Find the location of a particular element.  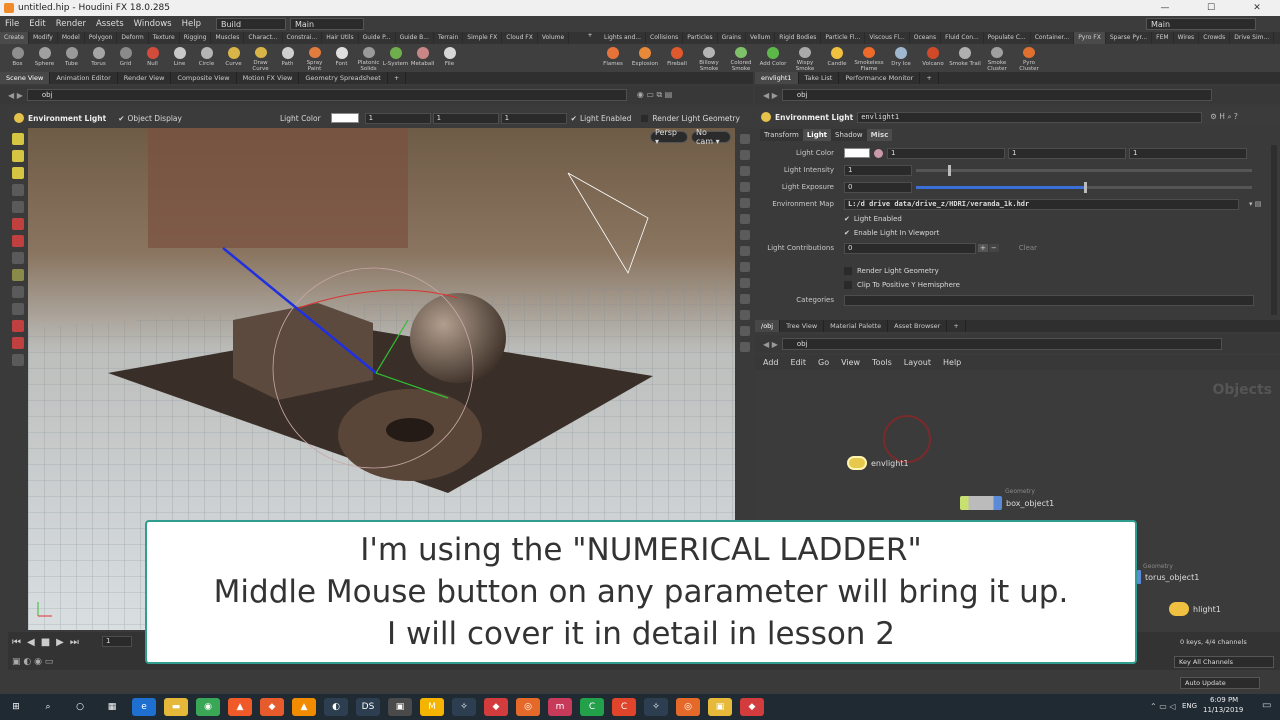

network-menu-item: View is located at coordinates (850, 362).